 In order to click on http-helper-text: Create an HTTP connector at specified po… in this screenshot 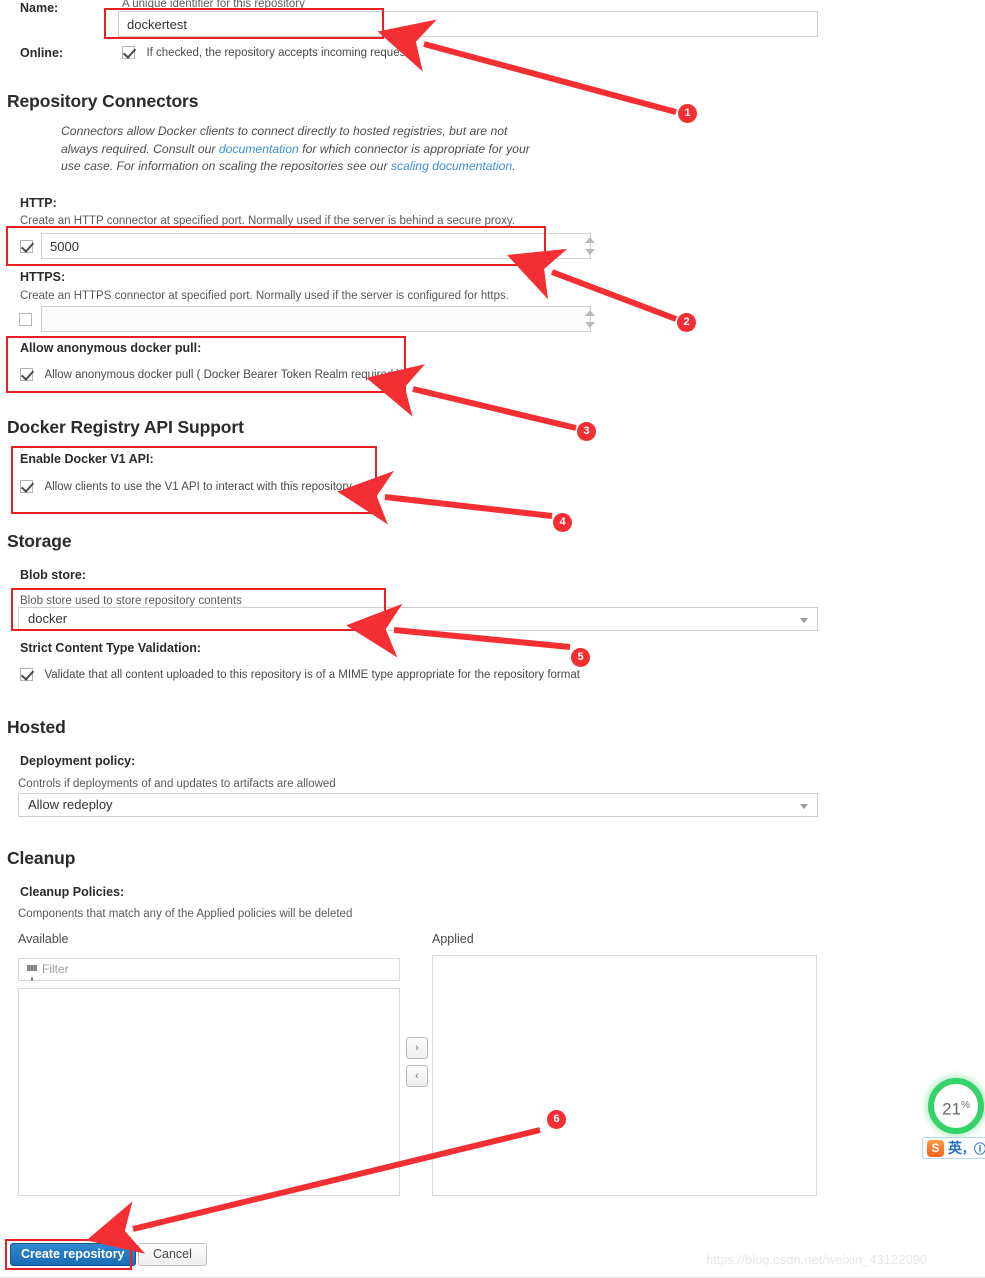, I will do `click(267, 221)`.